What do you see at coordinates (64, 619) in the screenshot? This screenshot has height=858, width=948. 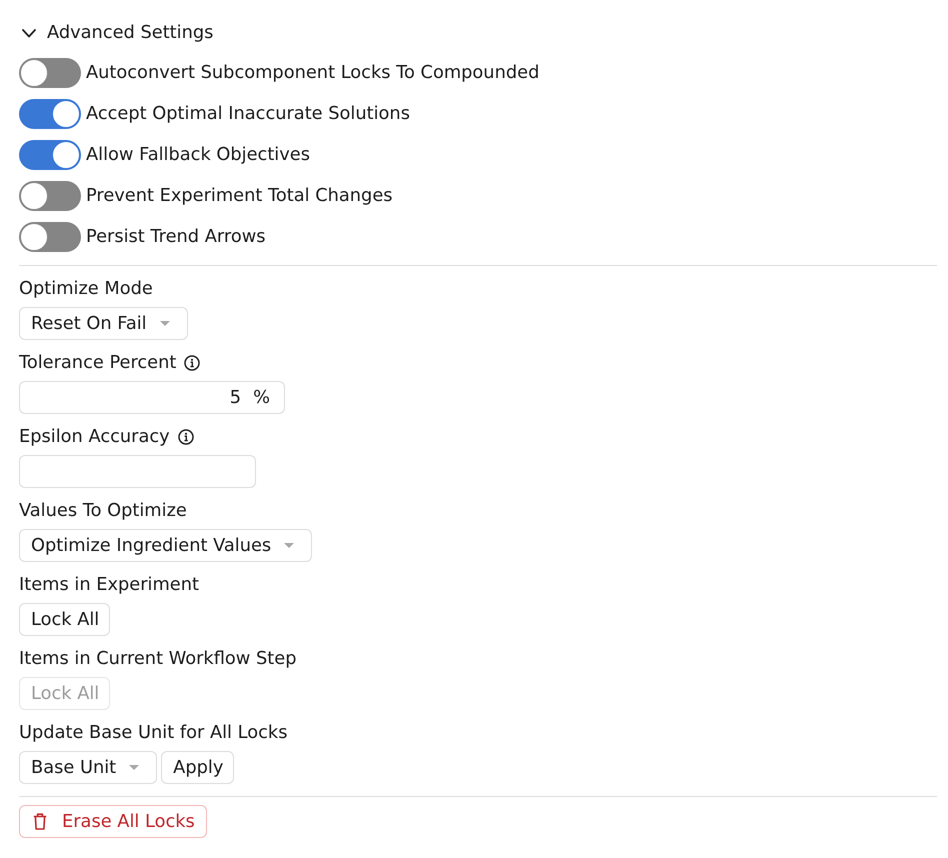 I see `lock-all-button: Lock All` at bounding box center [64, 619].